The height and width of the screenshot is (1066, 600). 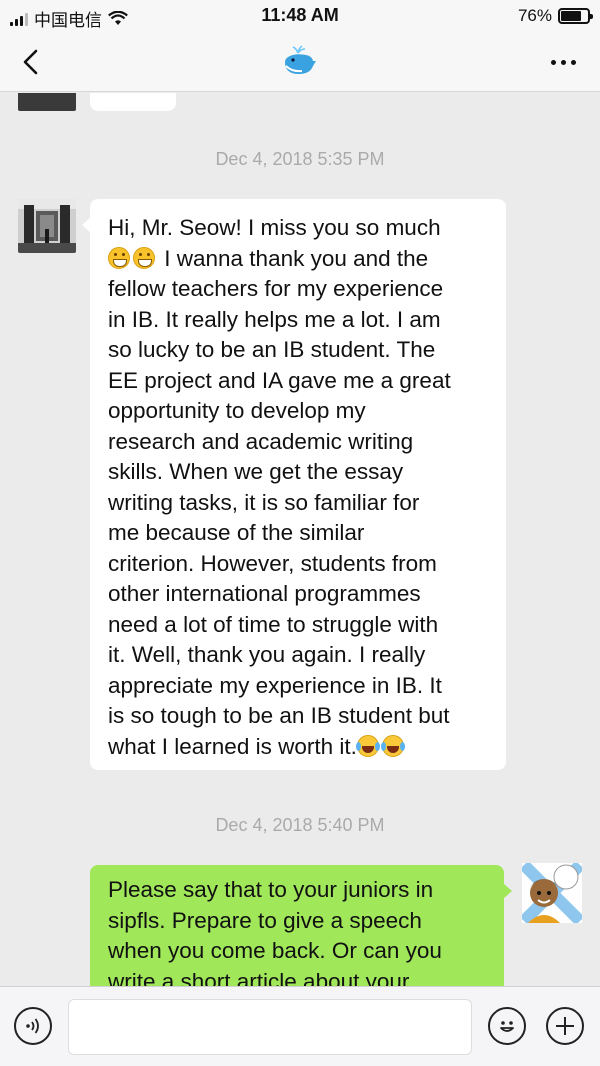 What do you see at coordinates (267, 654) in the screenshot?
I see `message-line: it. Well, thank you again. I really` at bounding box center [267, 654].